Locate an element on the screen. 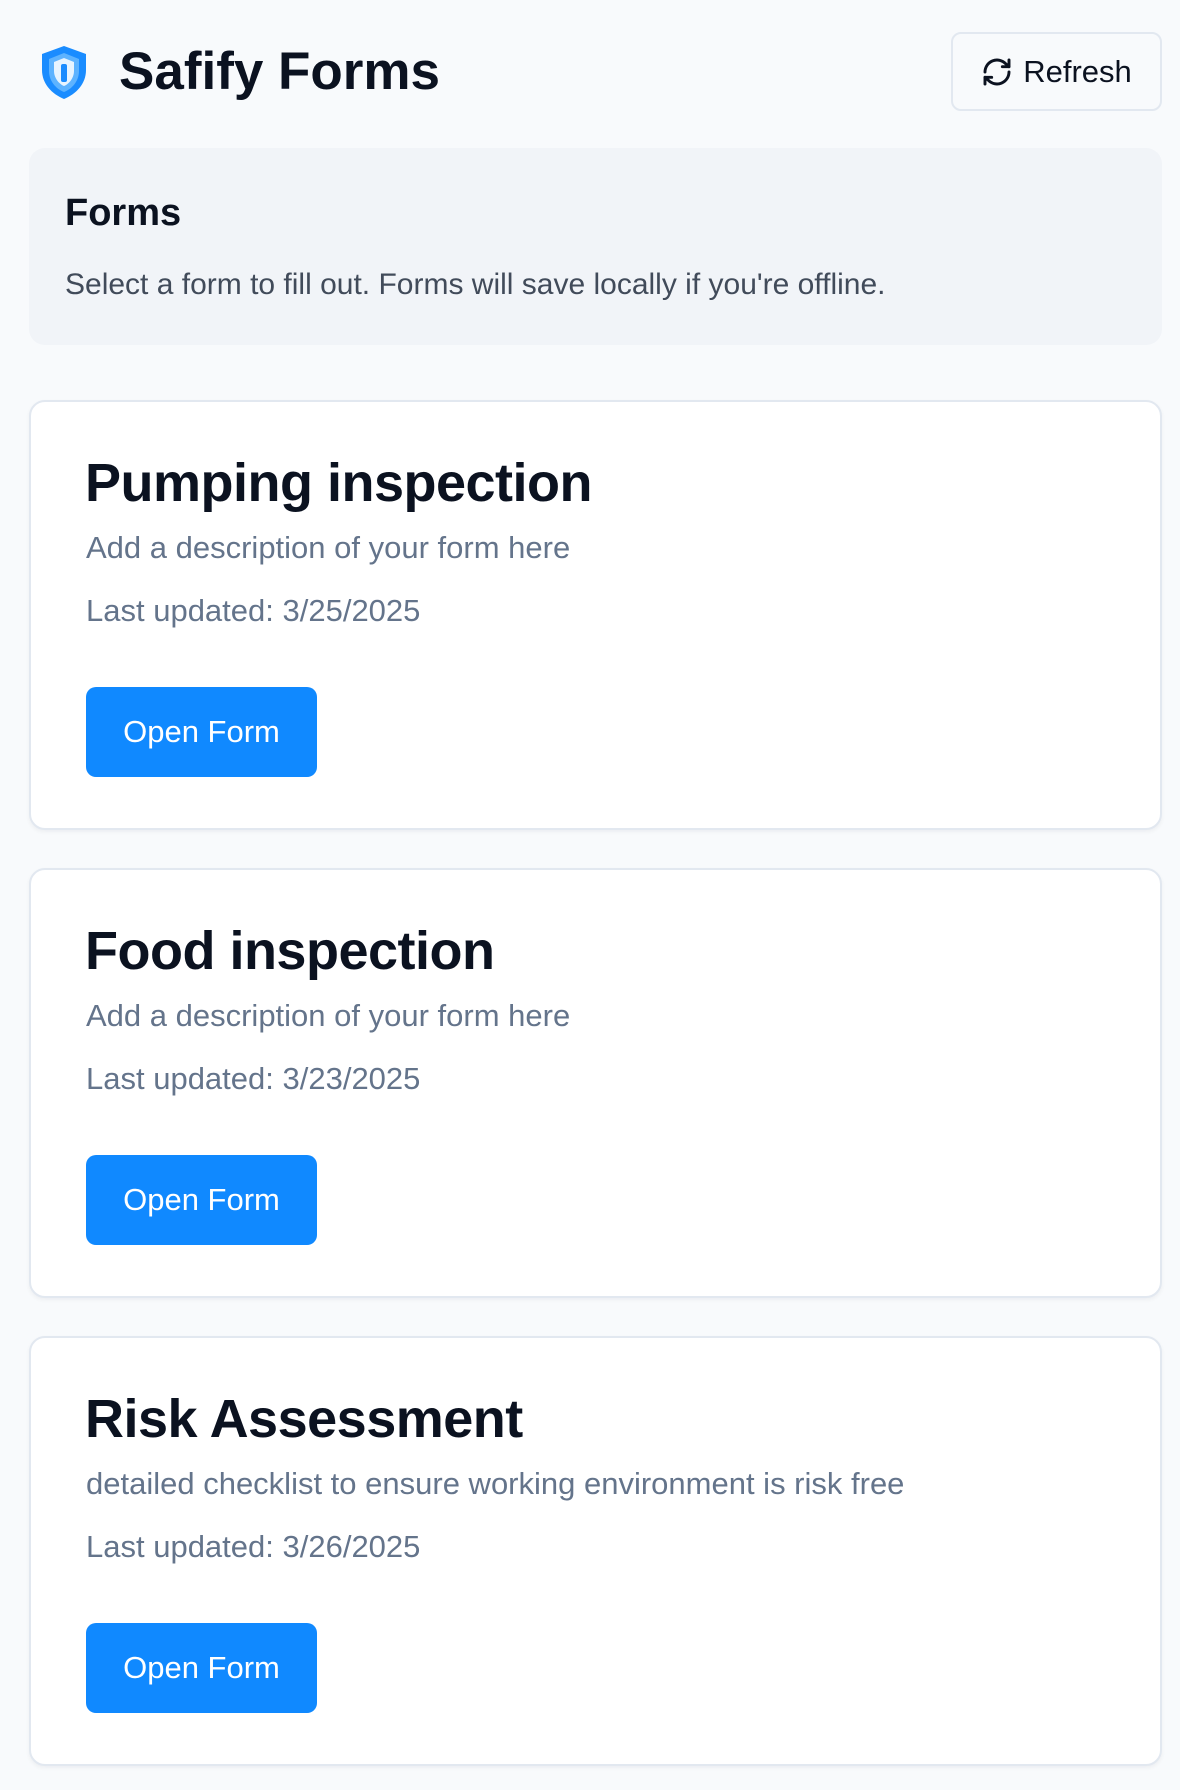  form-title: Risk Assessment is located at coordinates (304, 1419).